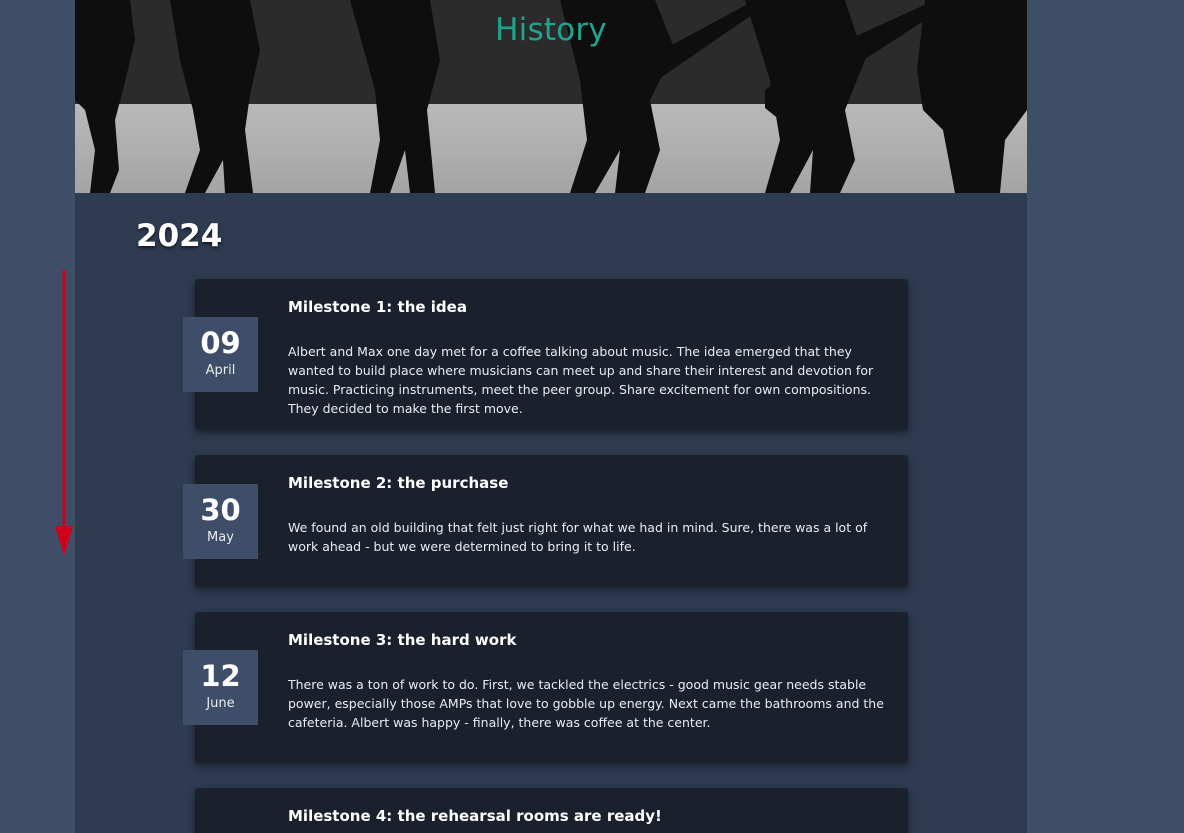 This screenshot has width=1184, height=833. I want to click on arrow-down-icon, so click(64, 413).